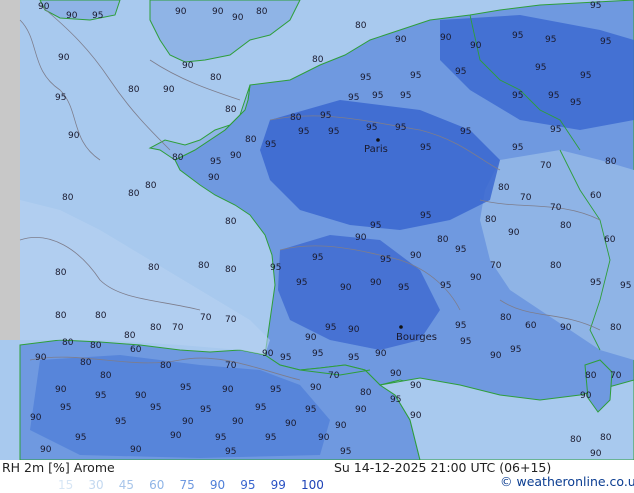 The height and width of the screenshot is (493, 634). I want to click on svg-text: 60, so click(531, 326).